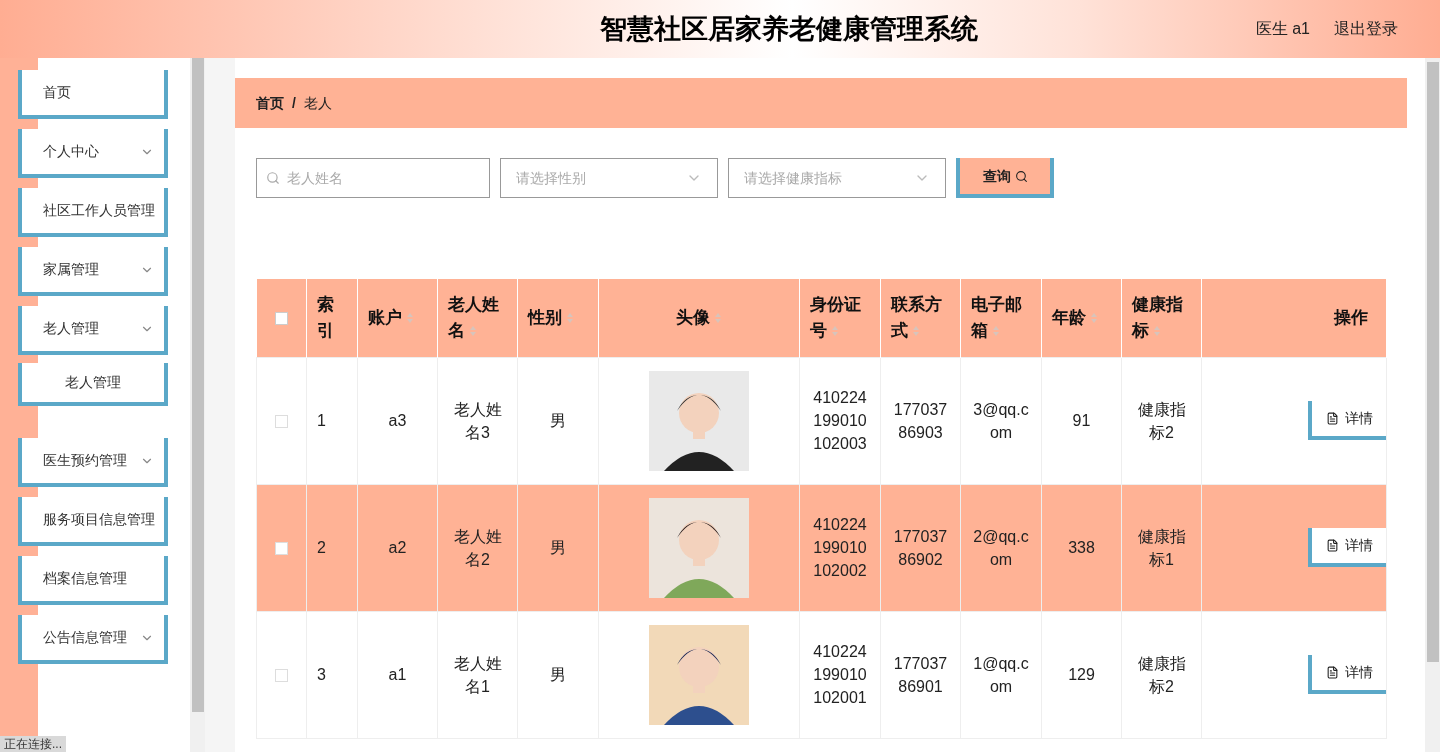 Image resolution: width=1440 pixels, height=752 pixels. I want to click on column-header: 账户, so click(397, 318).